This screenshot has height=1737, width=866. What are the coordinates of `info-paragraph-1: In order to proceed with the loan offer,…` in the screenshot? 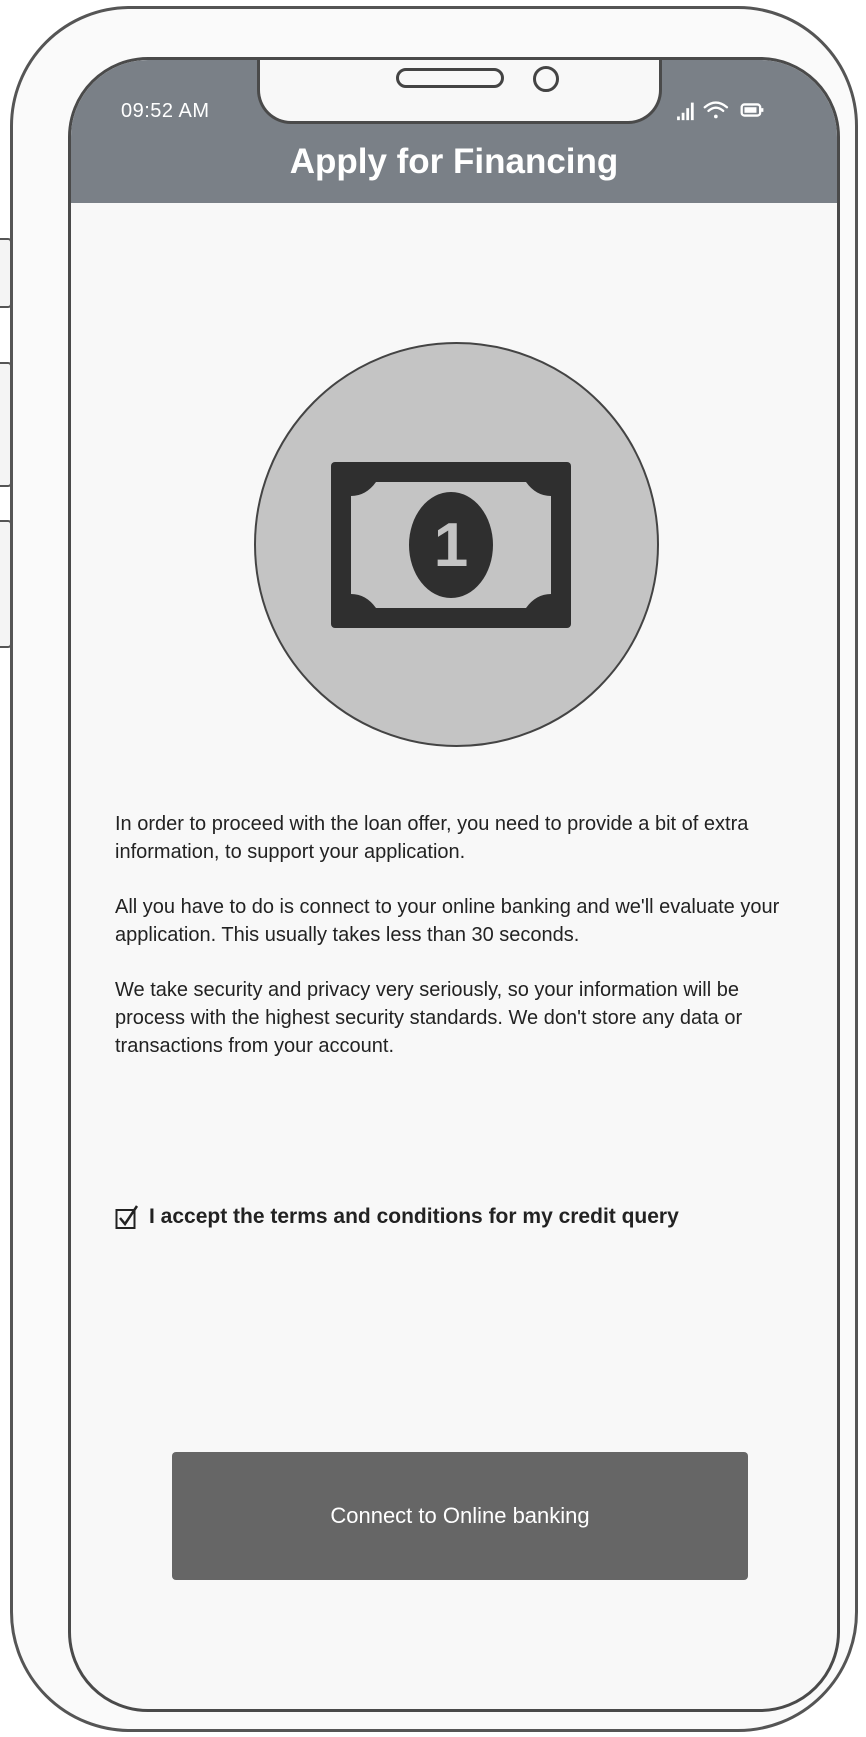 It's located at (432, 838).